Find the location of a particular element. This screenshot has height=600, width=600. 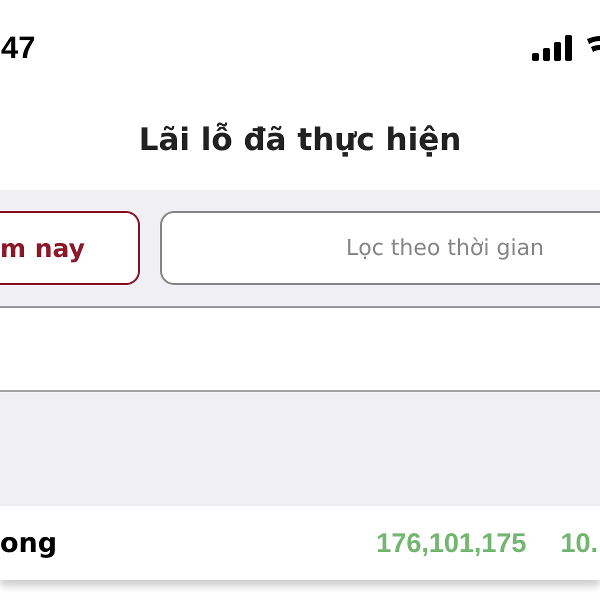

total-label: ong is located at coordinates (29, 543).